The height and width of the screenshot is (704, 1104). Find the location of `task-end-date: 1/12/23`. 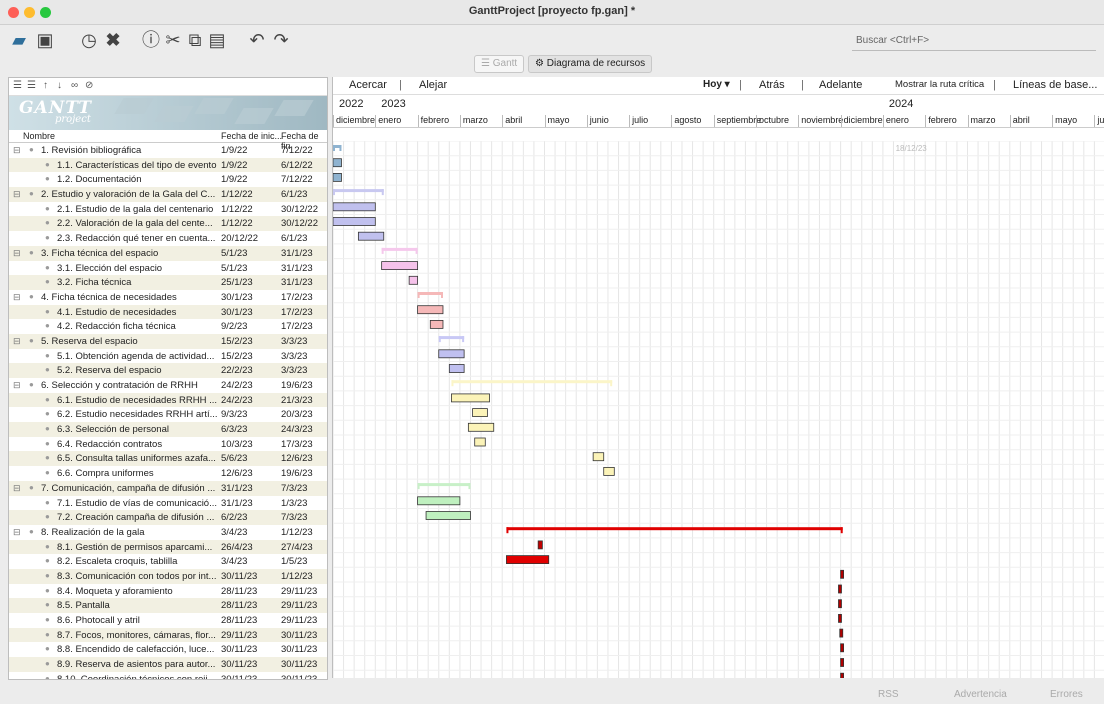

task-end-date: 1/12/23 is located at coordinates (304, 576).